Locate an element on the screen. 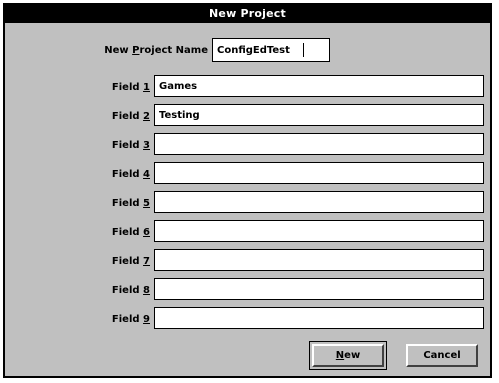 Image resolution: width=499 pixels, height=383 pixels. field-4-input is located at coordinates (319, 173).